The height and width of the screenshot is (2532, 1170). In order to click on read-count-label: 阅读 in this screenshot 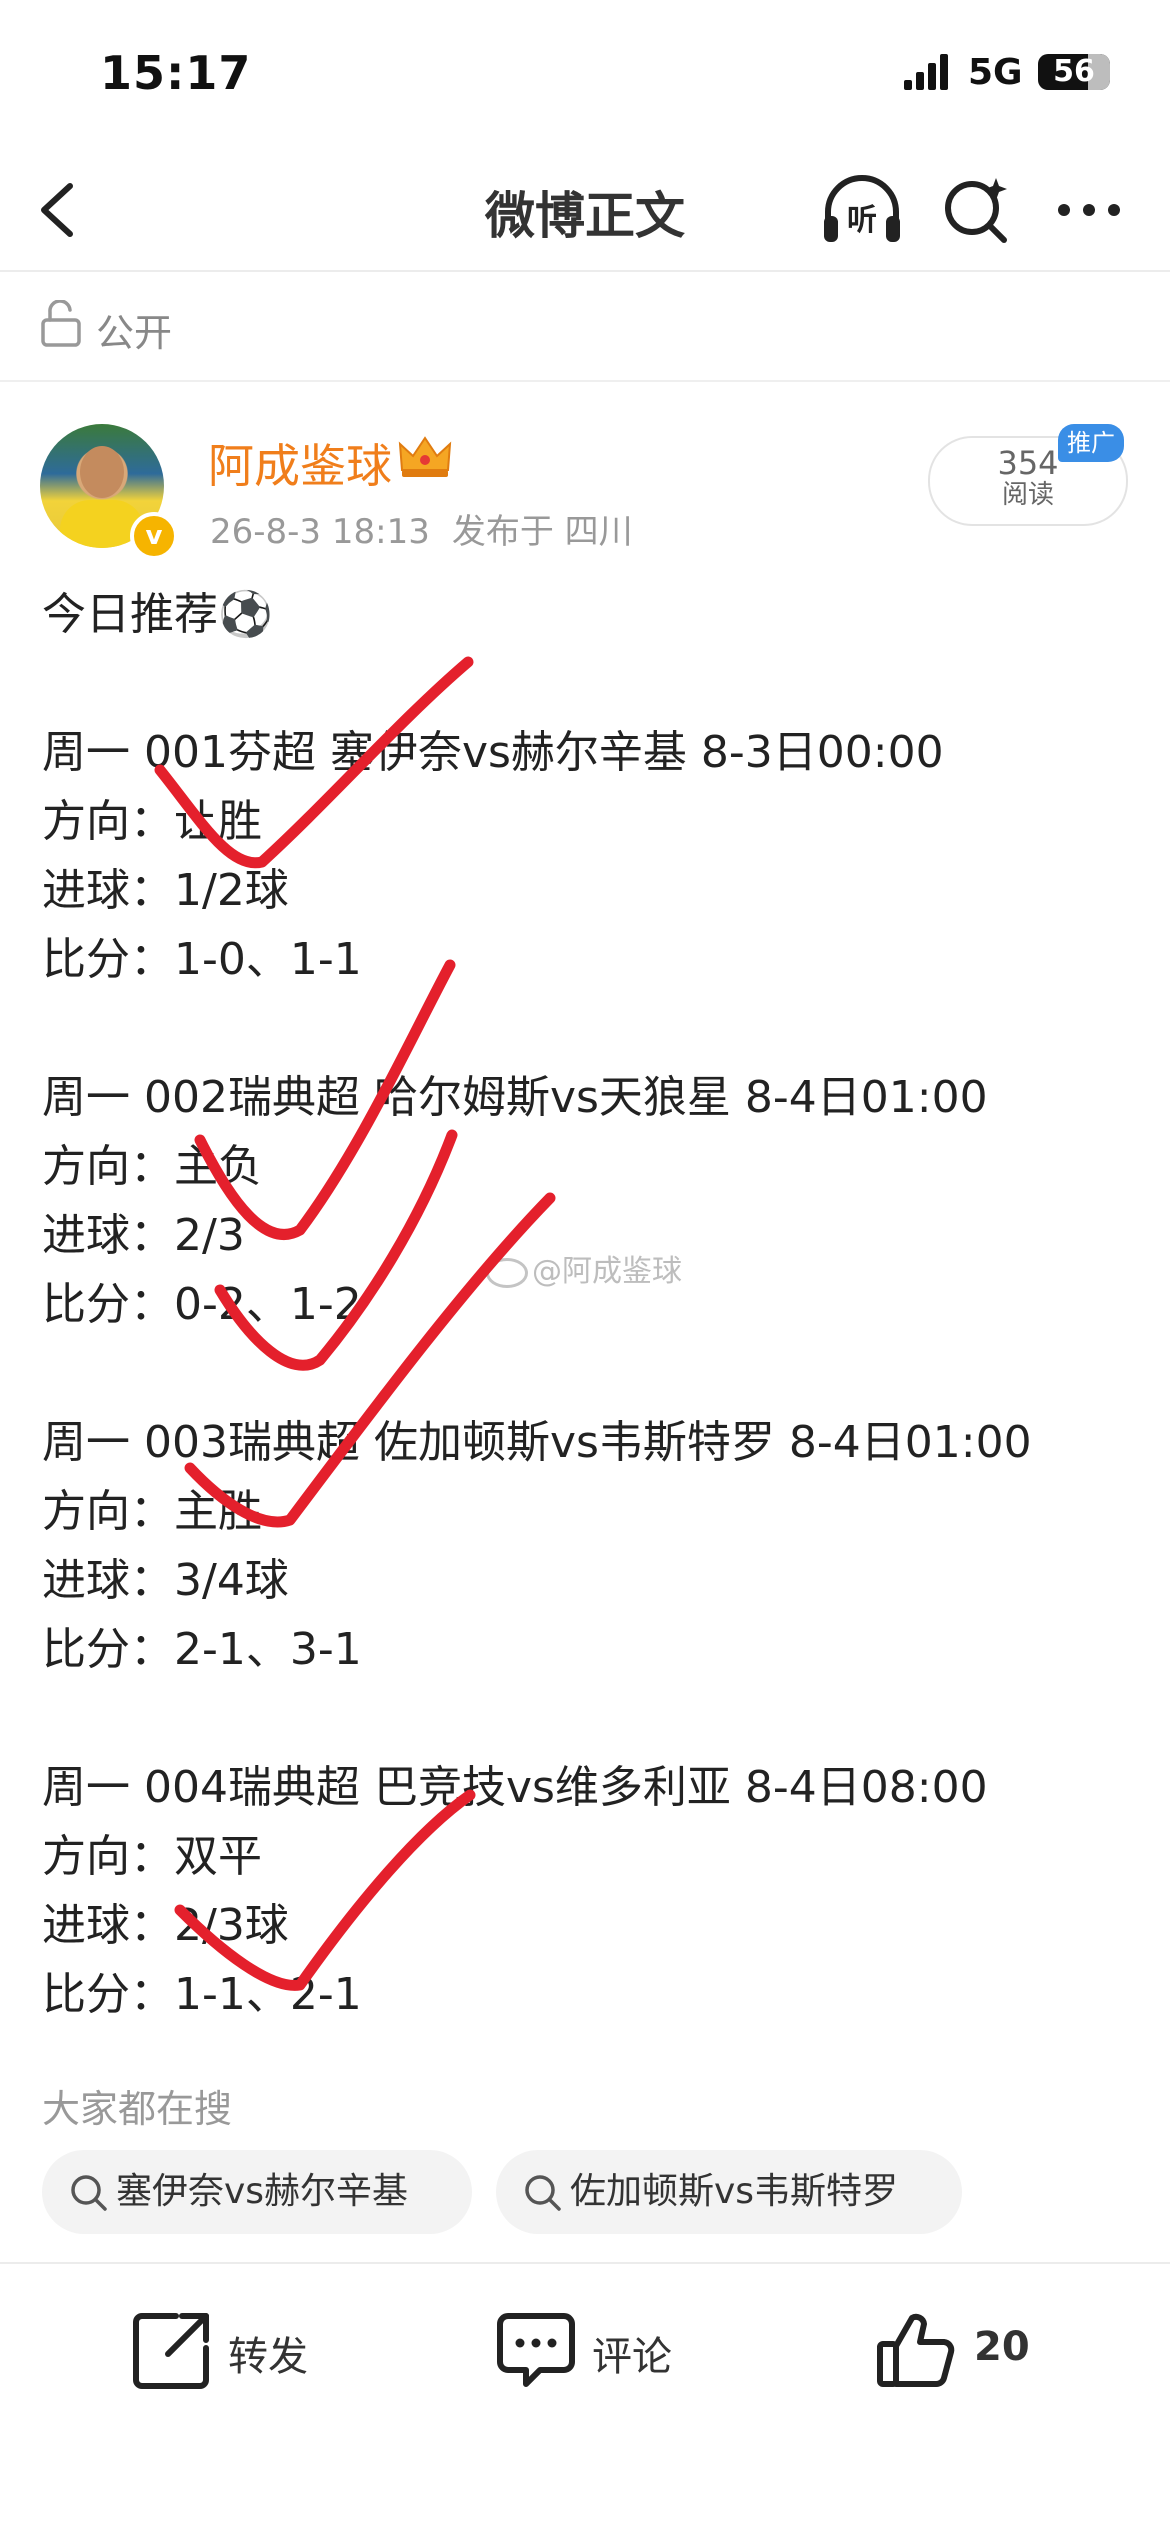, I will do `click(1027, 495)`.